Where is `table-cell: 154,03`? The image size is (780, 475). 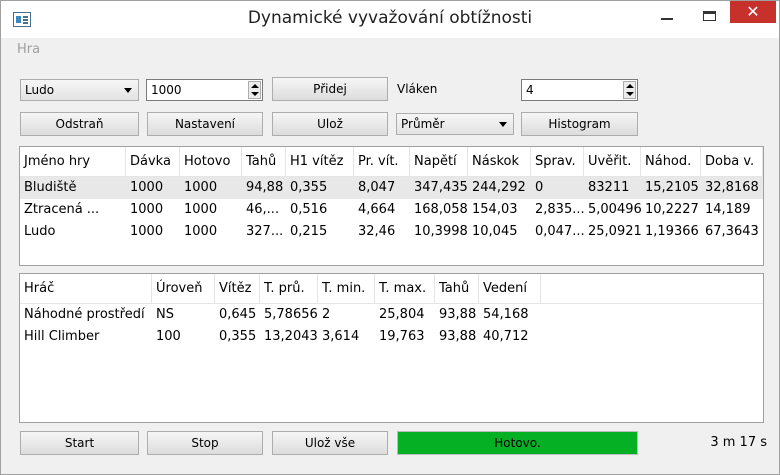
table-cell: 154,03 is located at coordinates (495, 209).